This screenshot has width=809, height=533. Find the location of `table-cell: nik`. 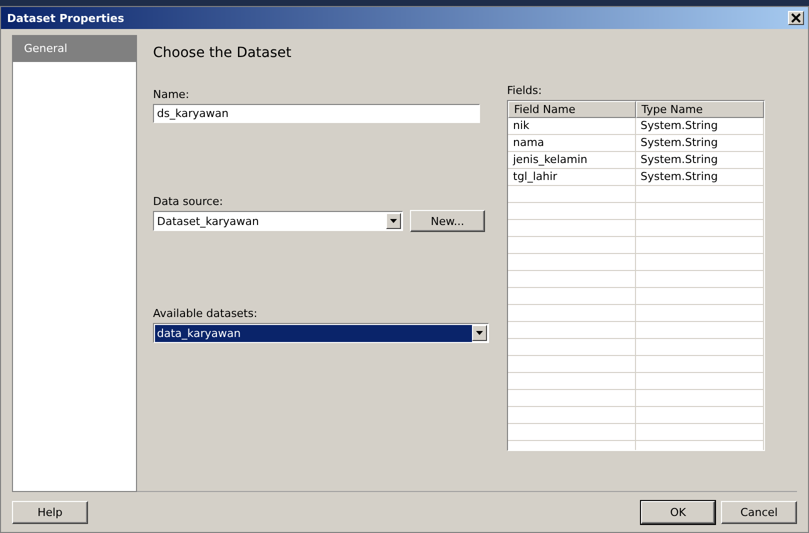

table-cell: nik is located at coordinates (572, 126).